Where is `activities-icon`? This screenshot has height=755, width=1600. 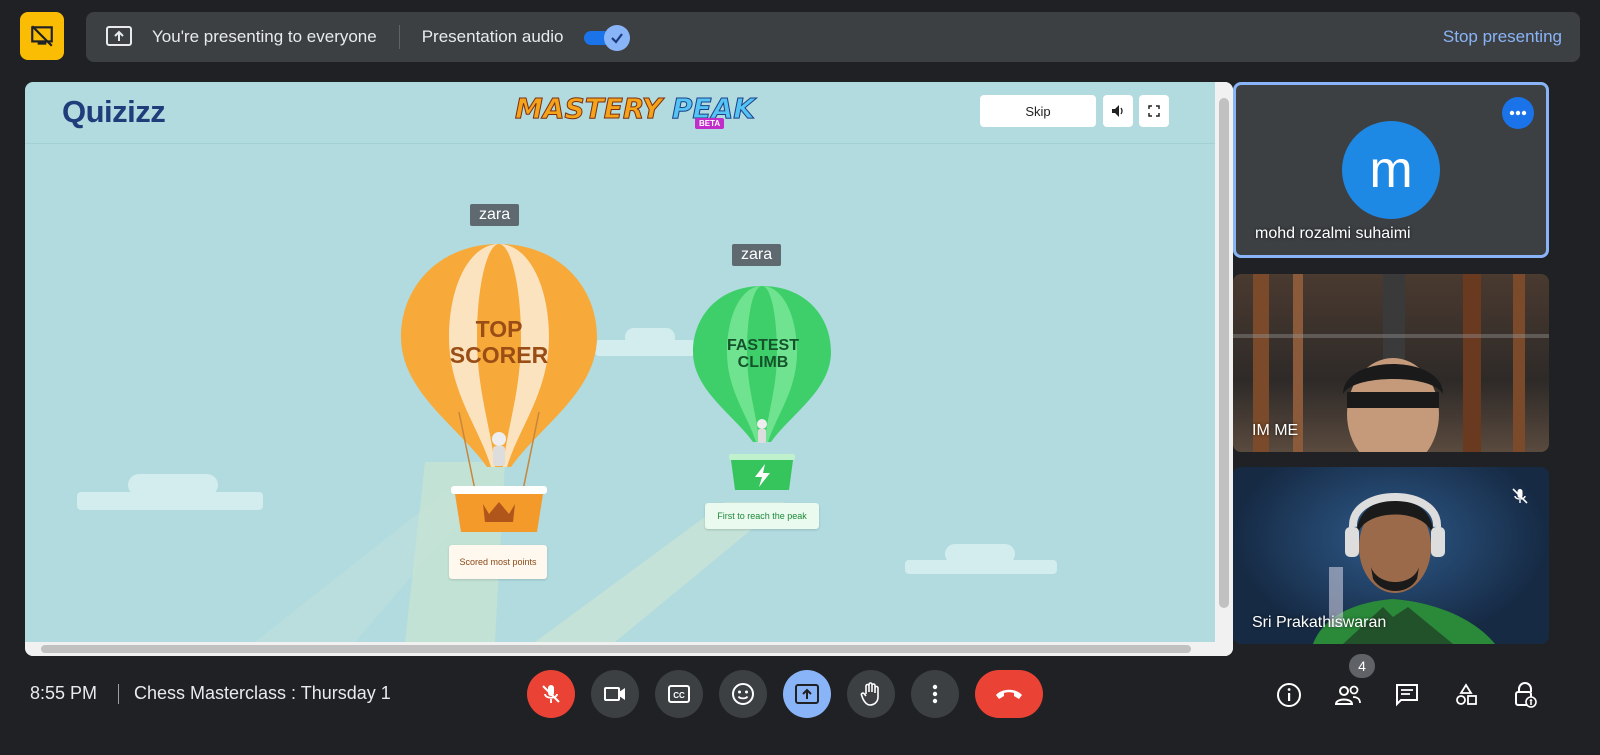
activities-icon is located at coordinates (1466, 694).